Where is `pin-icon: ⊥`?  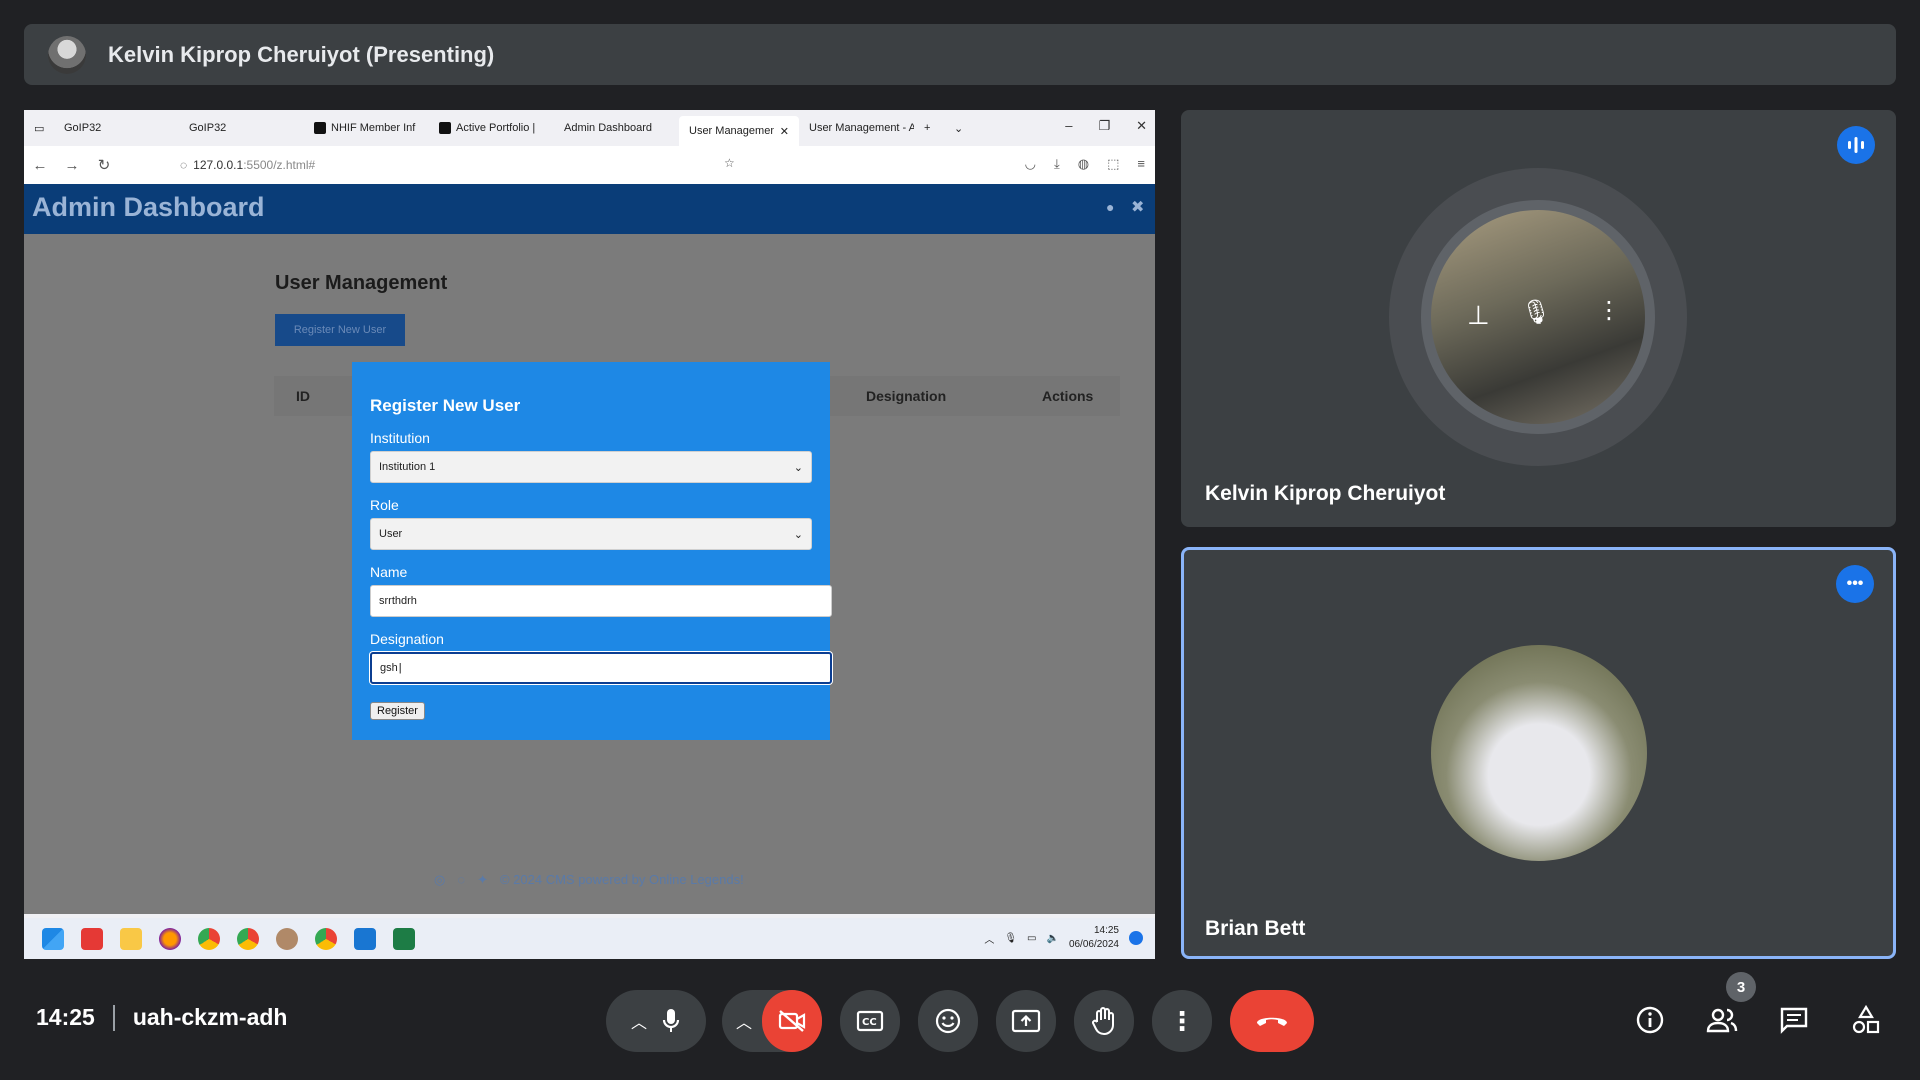
pin-icon: ⊥ is located at coordinates (1478, 315).